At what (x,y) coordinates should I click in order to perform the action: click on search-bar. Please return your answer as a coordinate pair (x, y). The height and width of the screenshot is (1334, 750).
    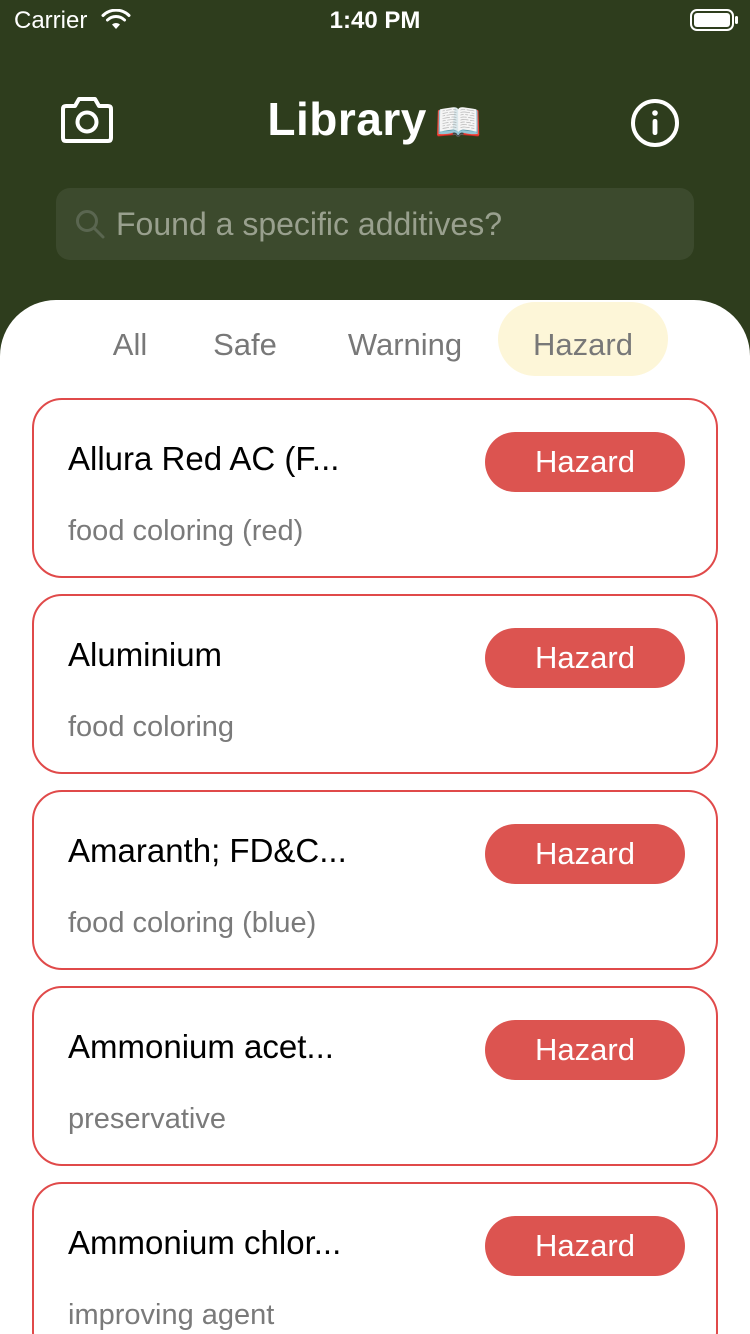
    Looking at the image, I should click on (375, 224).